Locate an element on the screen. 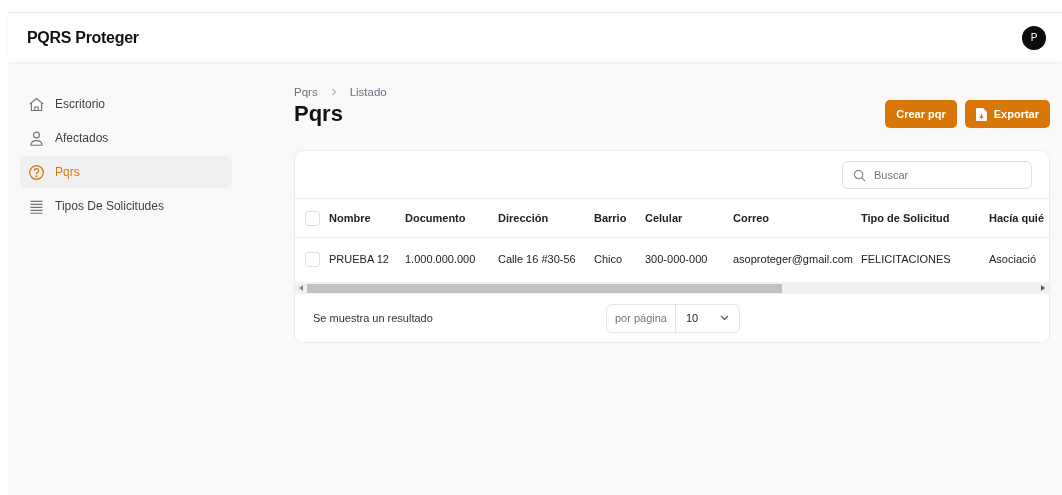 This screenshot has width=1062, height=495. table-cell: 1.000.000.000 is located at coordinates (440, 259).